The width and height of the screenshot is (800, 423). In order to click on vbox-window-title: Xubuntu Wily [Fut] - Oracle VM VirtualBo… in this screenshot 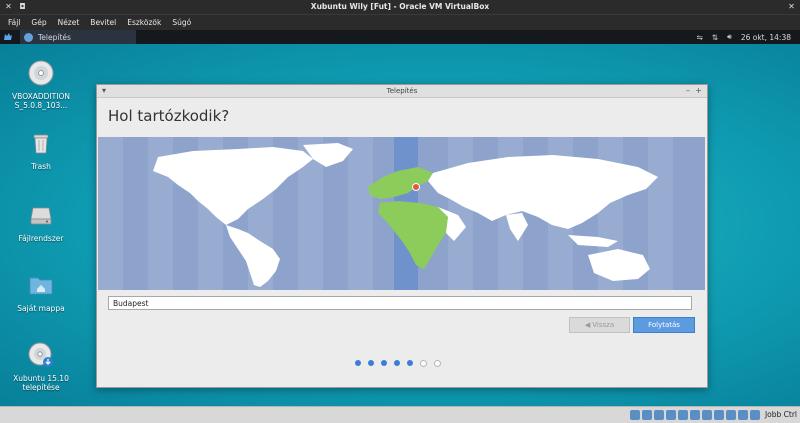, I will do `click(400, 6)`.